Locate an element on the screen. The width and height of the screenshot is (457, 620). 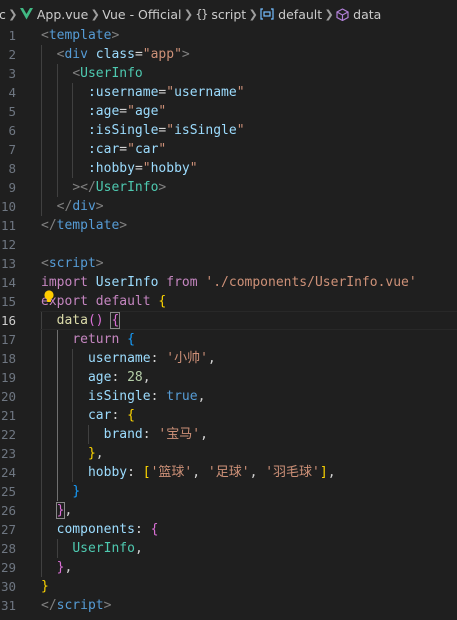
breadcrumb-language: Vue - Official is located at coordinates (141, 14).